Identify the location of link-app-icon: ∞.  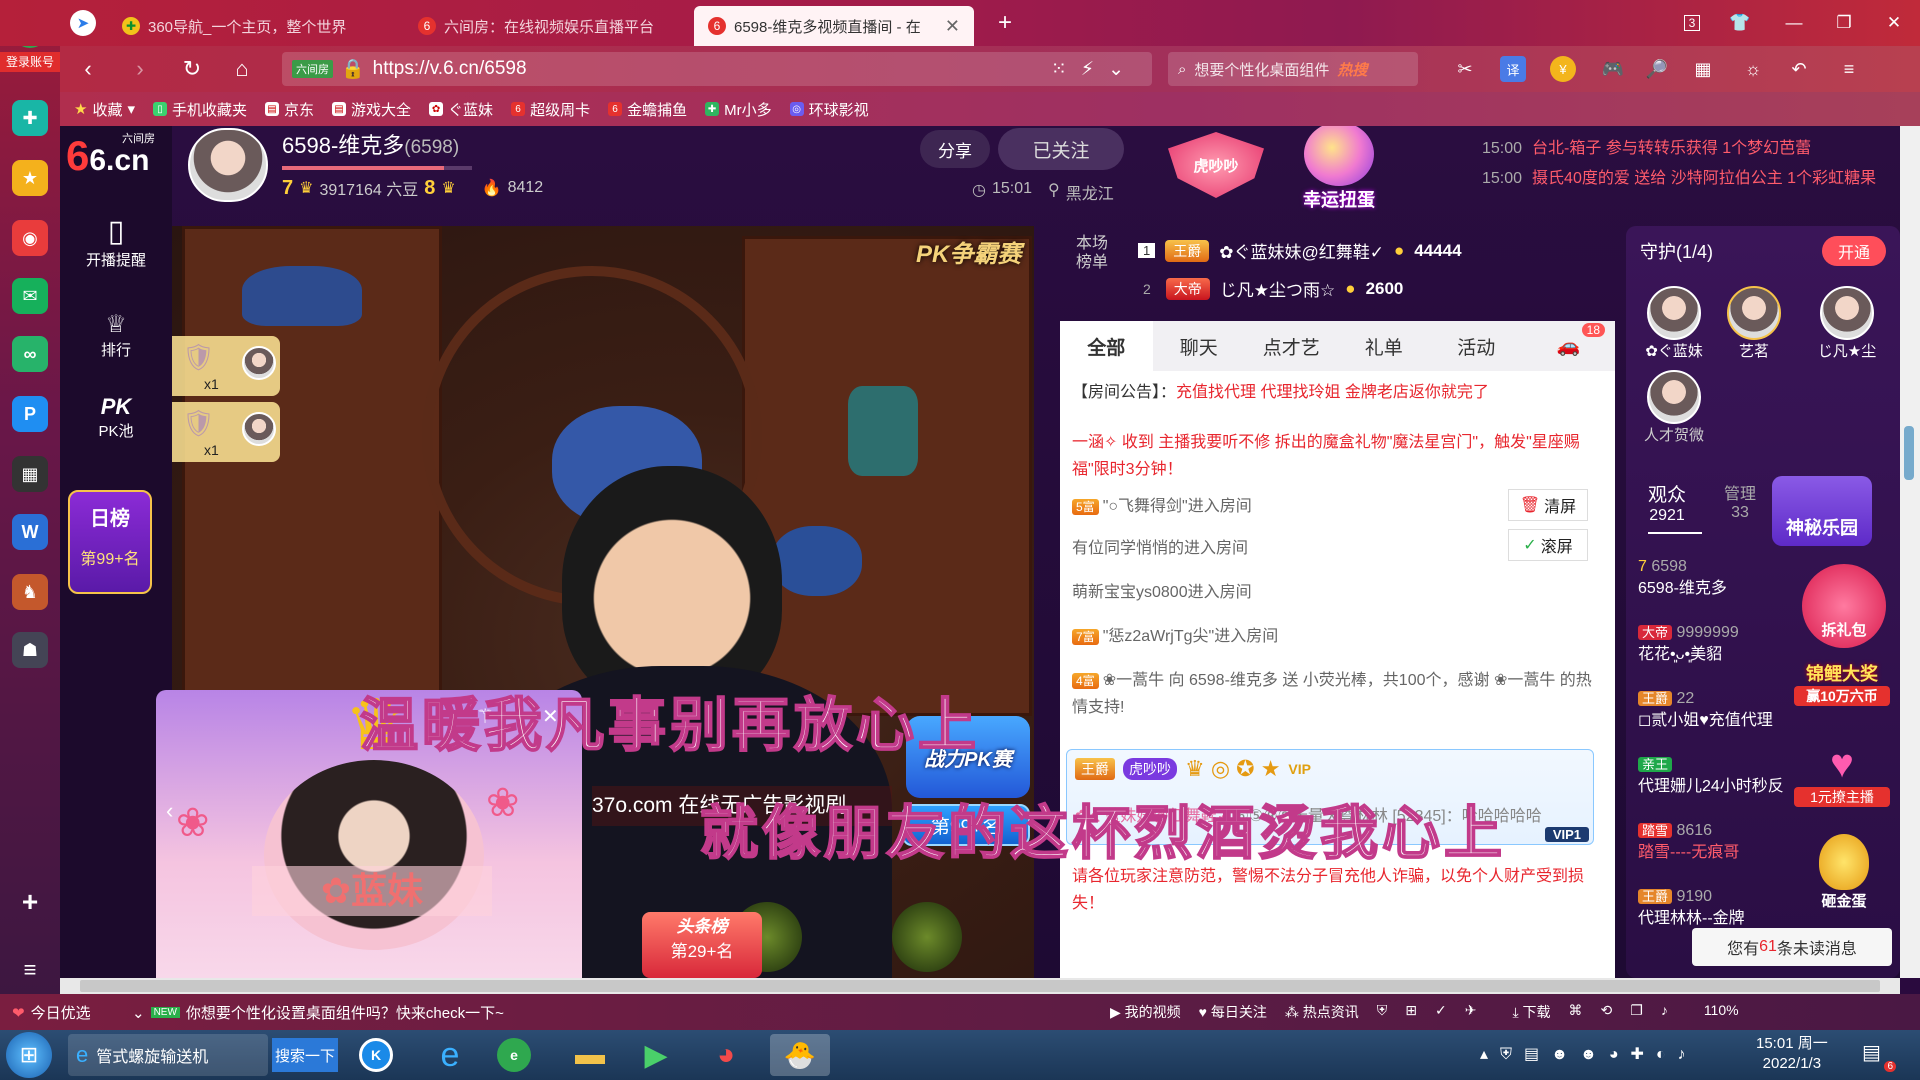
(30, 354).